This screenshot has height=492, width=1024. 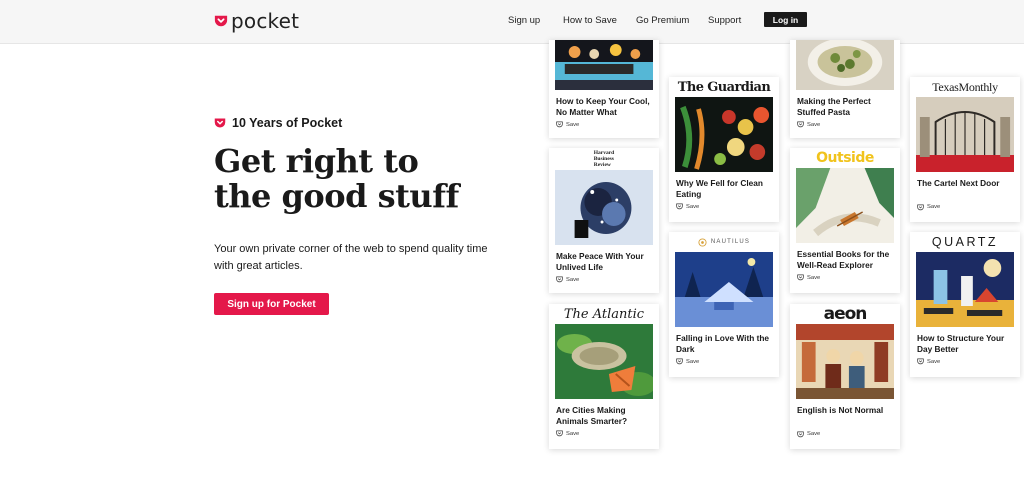 I want to click on article-title-cities: Are Cities Making Animals Smarter?, so click(x=592, y=415).